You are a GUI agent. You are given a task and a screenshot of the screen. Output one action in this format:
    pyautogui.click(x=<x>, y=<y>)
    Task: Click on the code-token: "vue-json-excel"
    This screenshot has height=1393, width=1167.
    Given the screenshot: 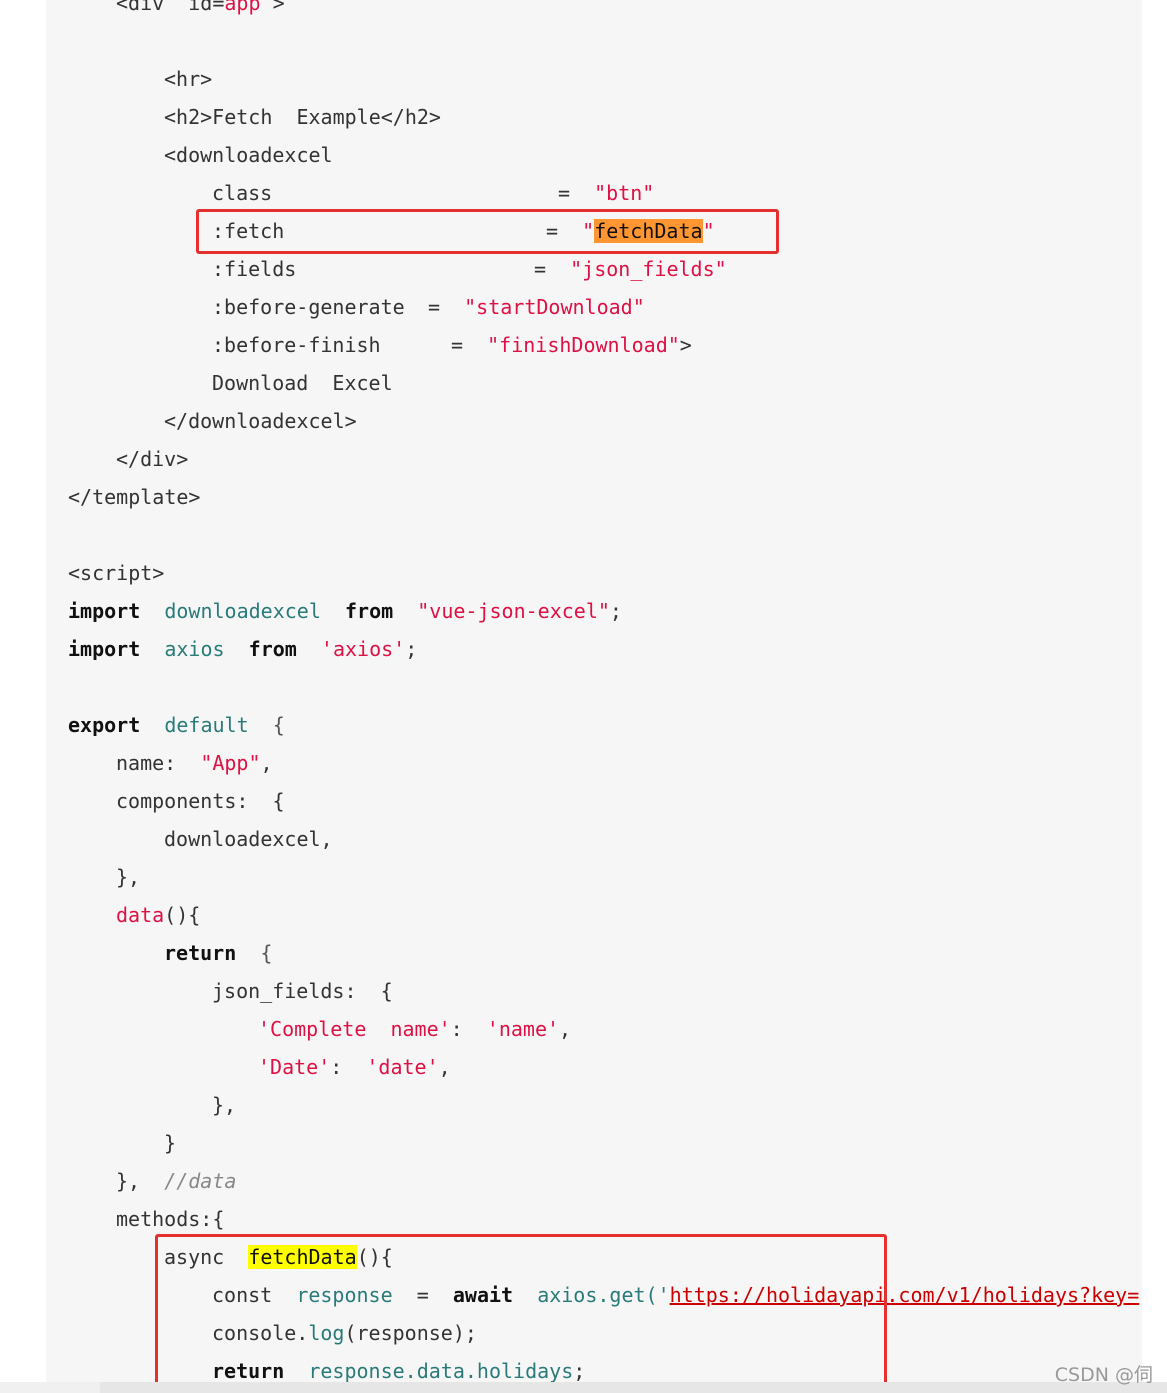 What is the action you would take?
    pyautogui.click(x=513, y=611)
    